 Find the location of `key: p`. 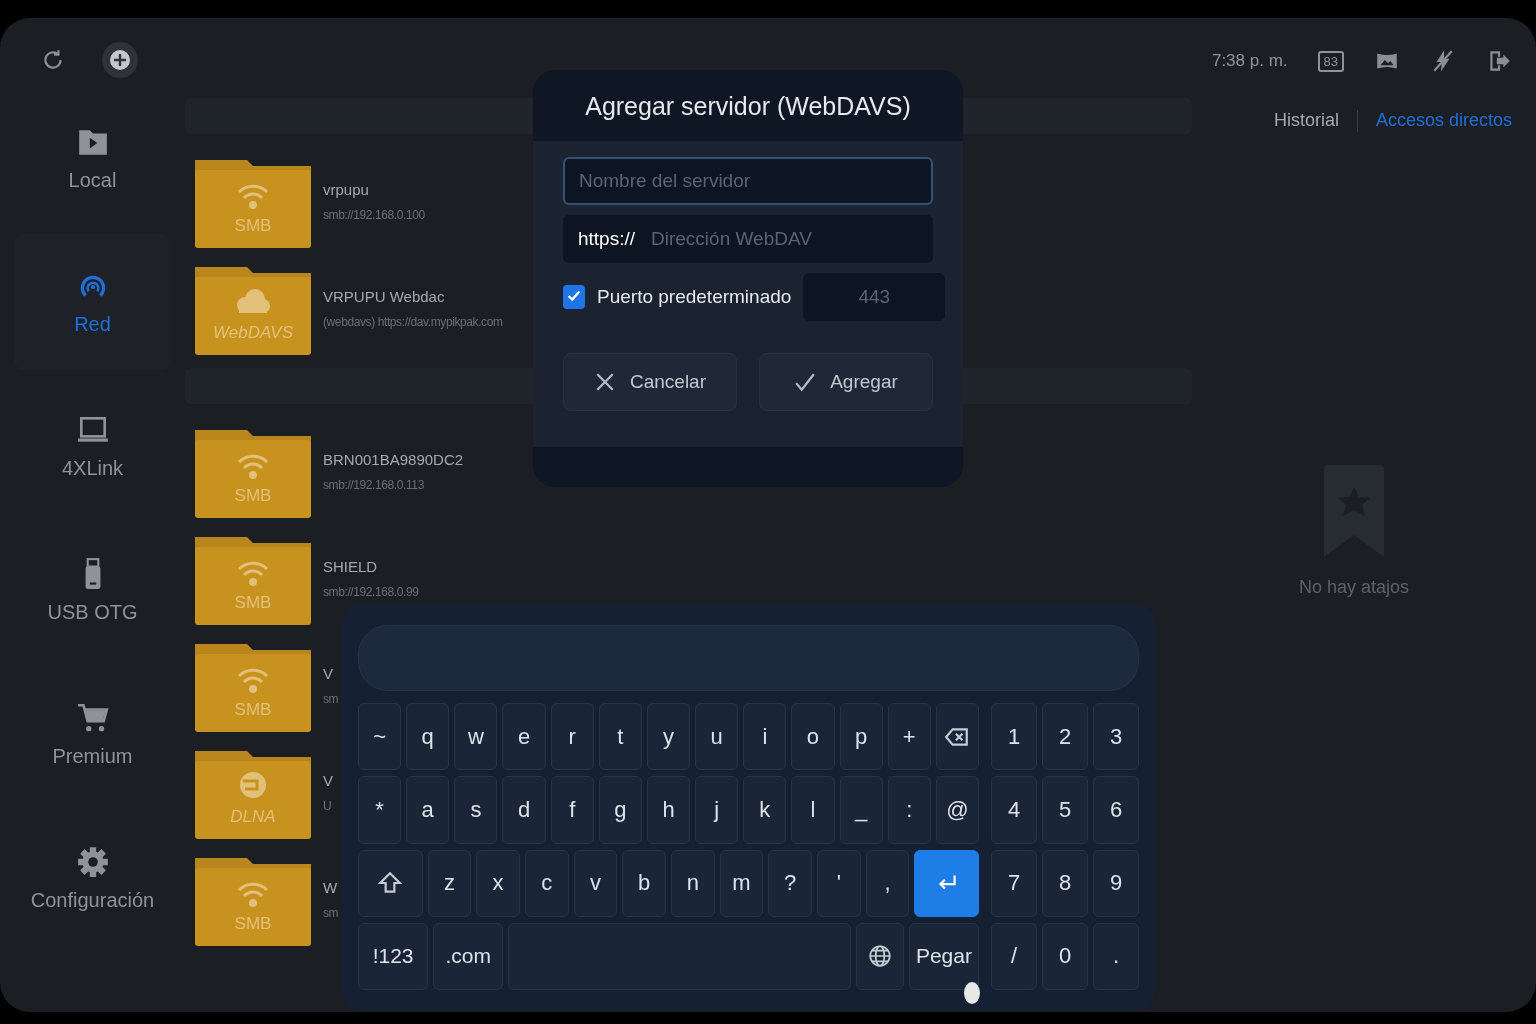

key: p is located at coordinates (861, 737).